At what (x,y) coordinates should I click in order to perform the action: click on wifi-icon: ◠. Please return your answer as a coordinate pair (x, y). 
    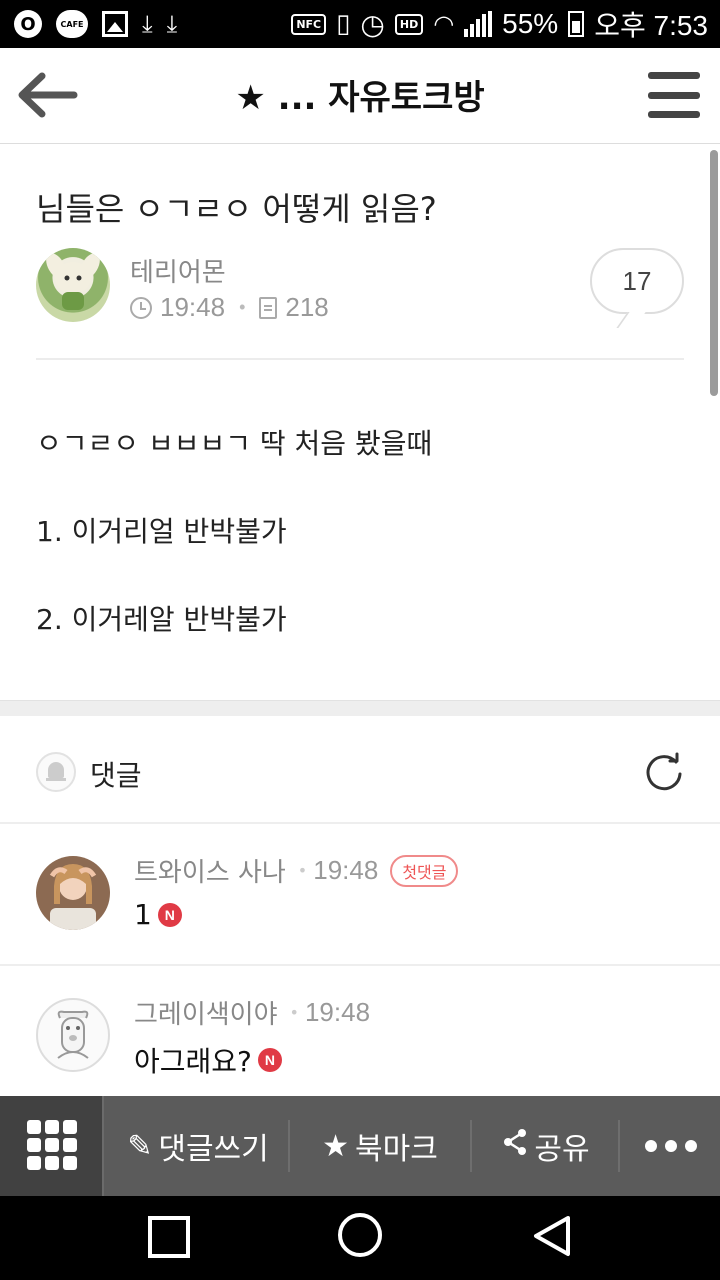
    Looking at the image, I should click on (444, 24).